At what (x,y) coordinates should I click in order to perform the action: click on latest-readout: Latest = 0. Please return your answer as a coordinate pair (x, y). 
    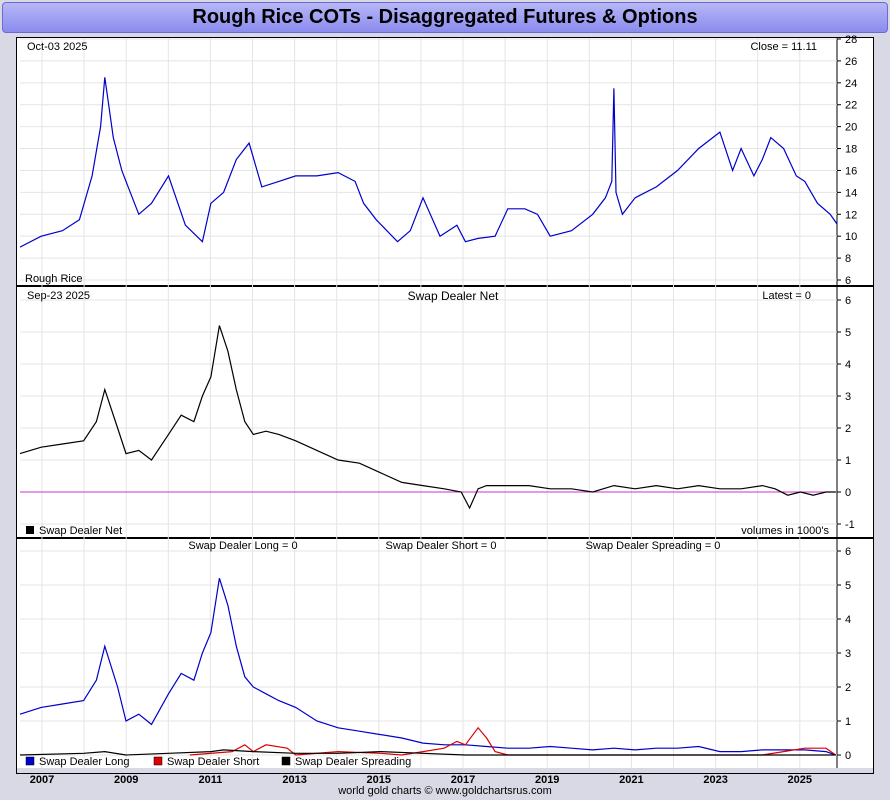
    Looking at the image, I should click on (786, 296).